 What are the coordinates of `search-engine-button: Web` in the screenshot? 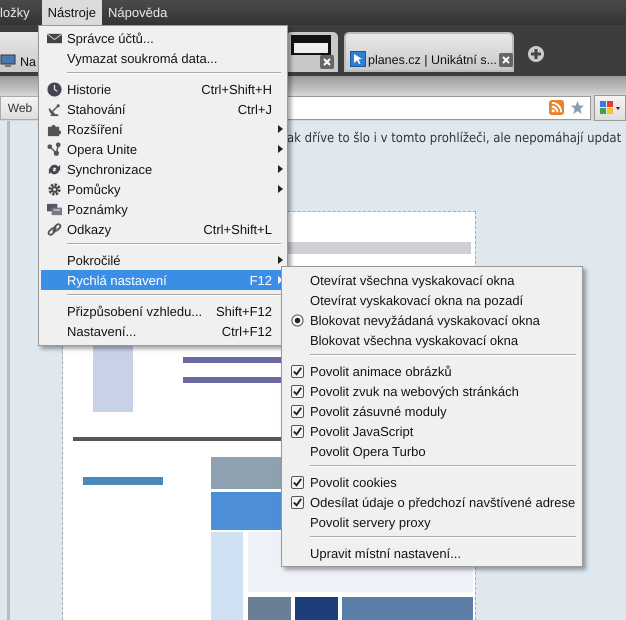 It's located at (20, 108).